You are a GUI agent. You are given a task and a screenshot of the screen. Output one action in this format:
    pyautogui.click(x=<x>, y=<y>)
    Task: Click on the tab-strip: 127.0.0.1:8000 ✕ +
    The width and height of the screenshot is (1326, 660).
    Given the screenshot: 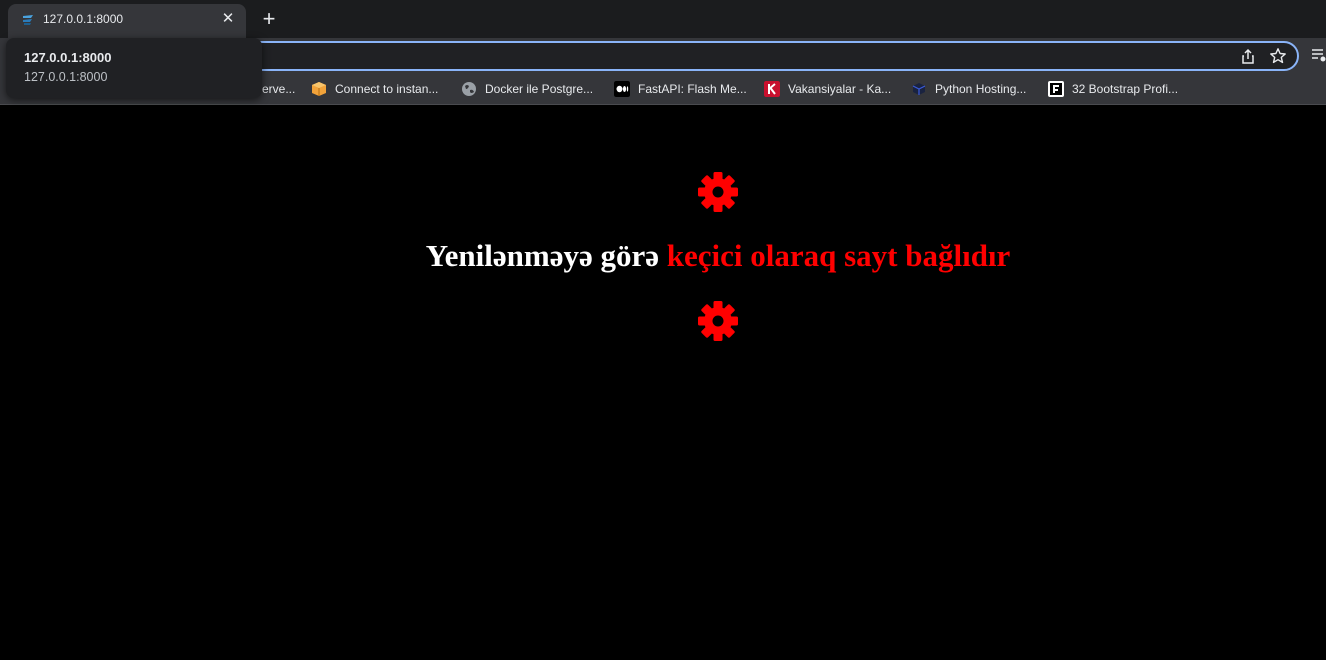 What is the action you would take?
    pyautogui.click(x=663, y=19)
    